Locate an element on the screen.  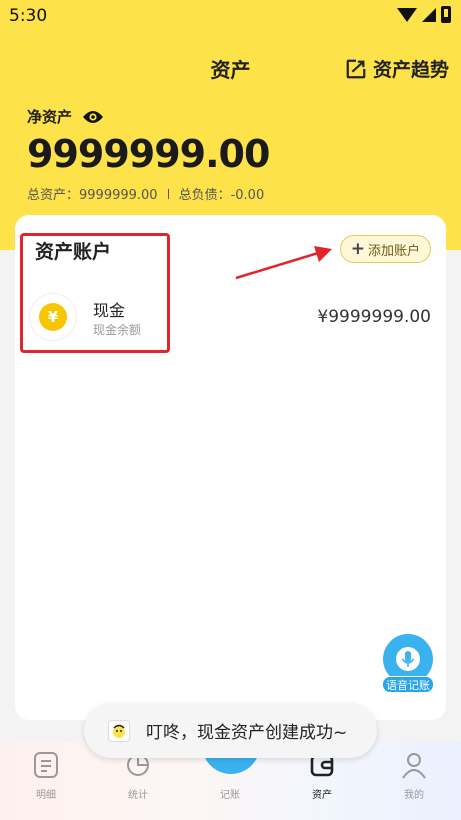
tab-label: 统计 is located at coordinates (138, 795).